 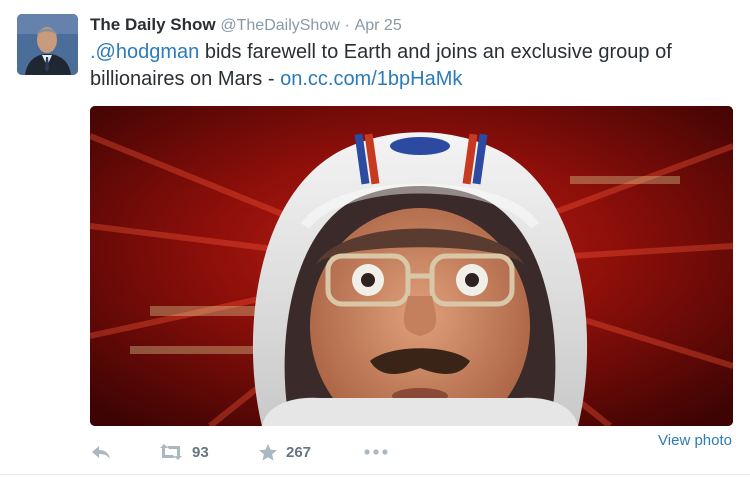 I want to click on reply-button, so click(x=101, y=452).